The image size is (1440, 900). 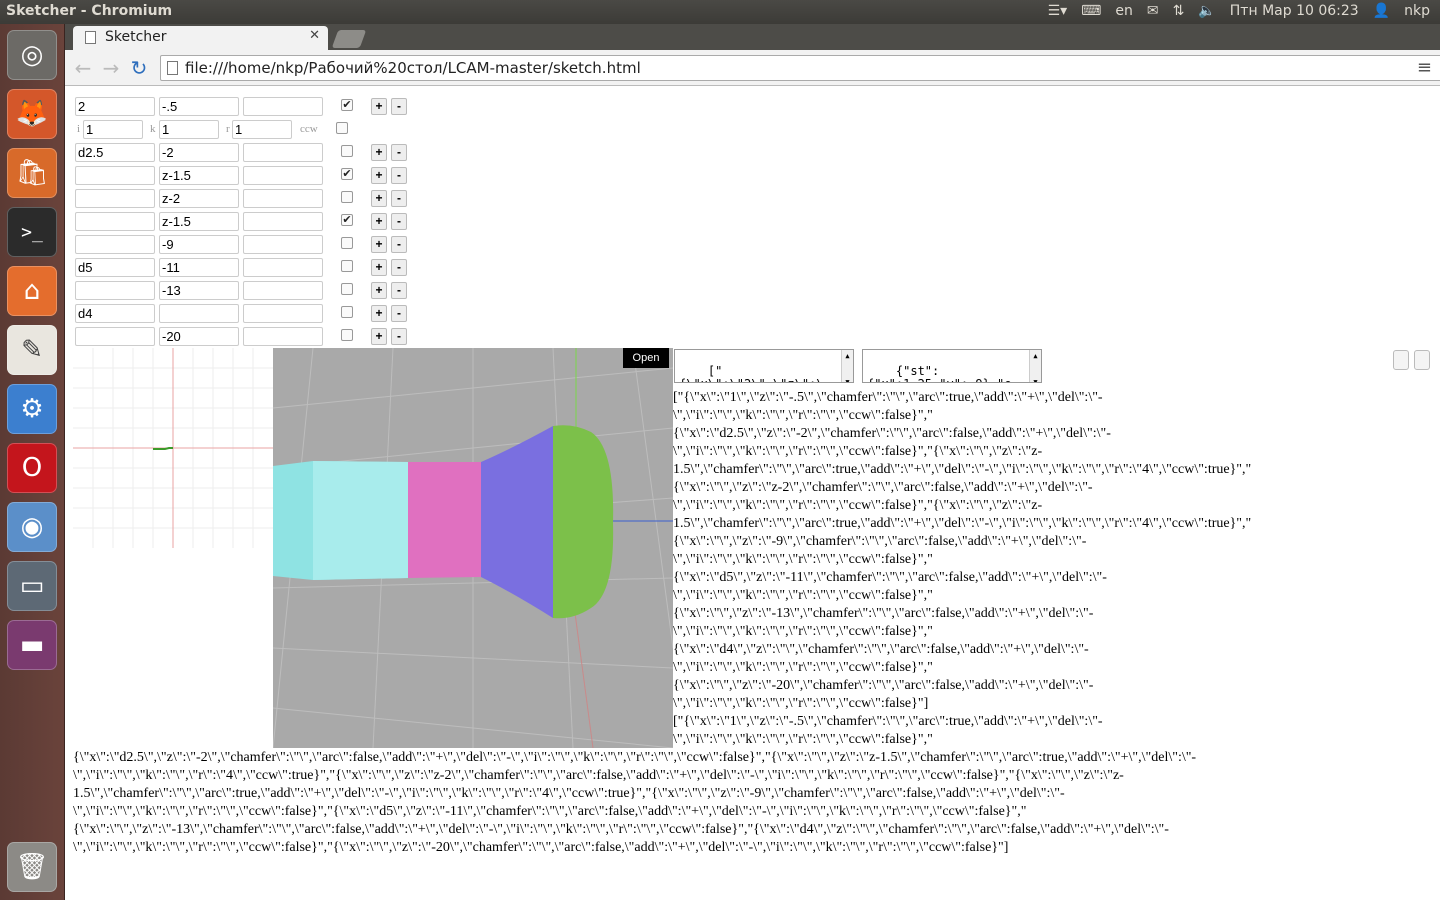 What do you see at coordinates (32, 645) in the screenshot?
I see `screenshot-icon: ▬` at bounding box center [32, 645].